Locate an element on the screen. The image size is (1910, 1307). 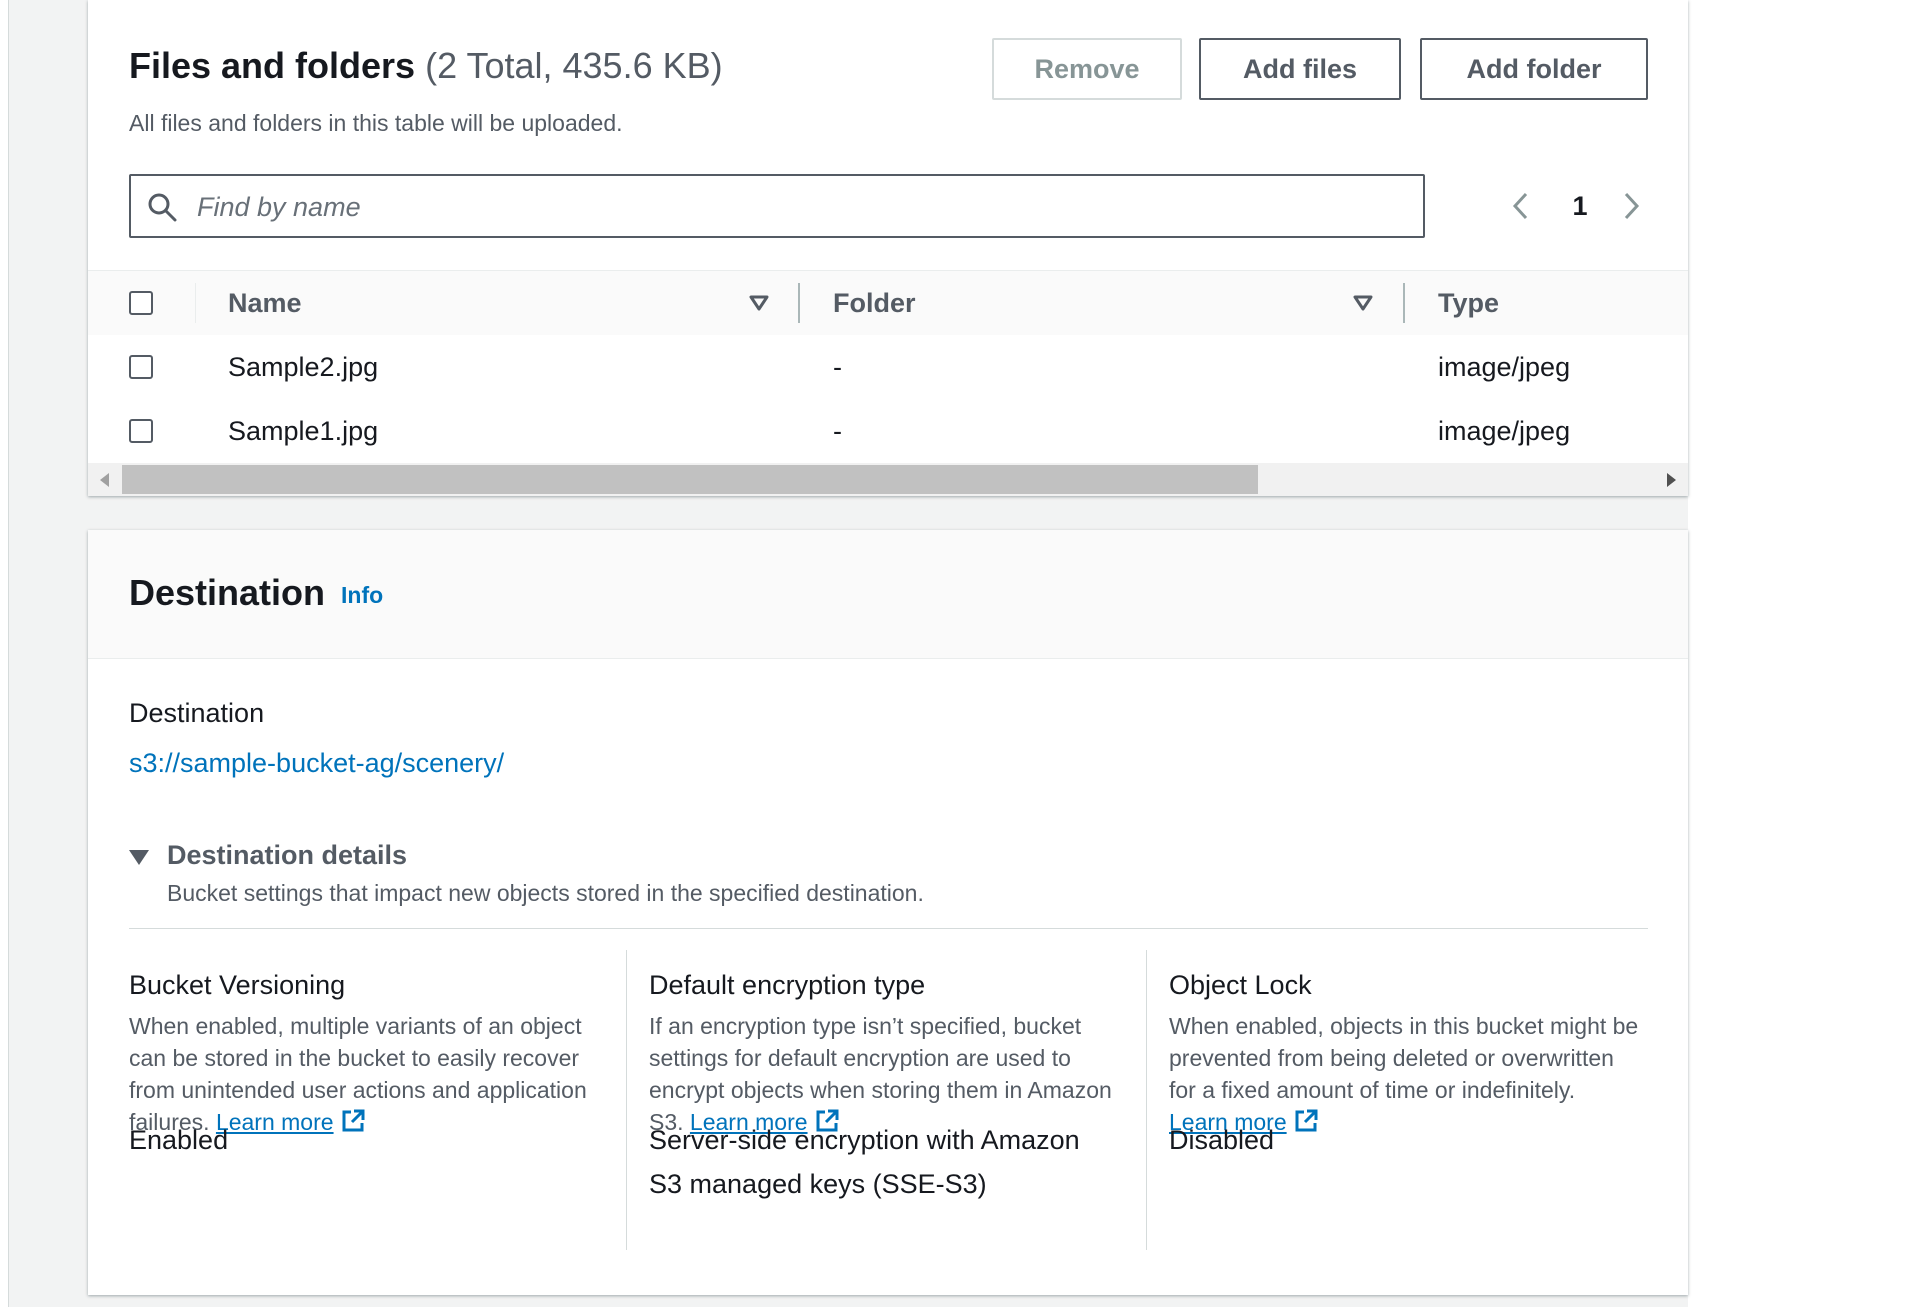
info-link: Info is located at coordinates (362, 595).